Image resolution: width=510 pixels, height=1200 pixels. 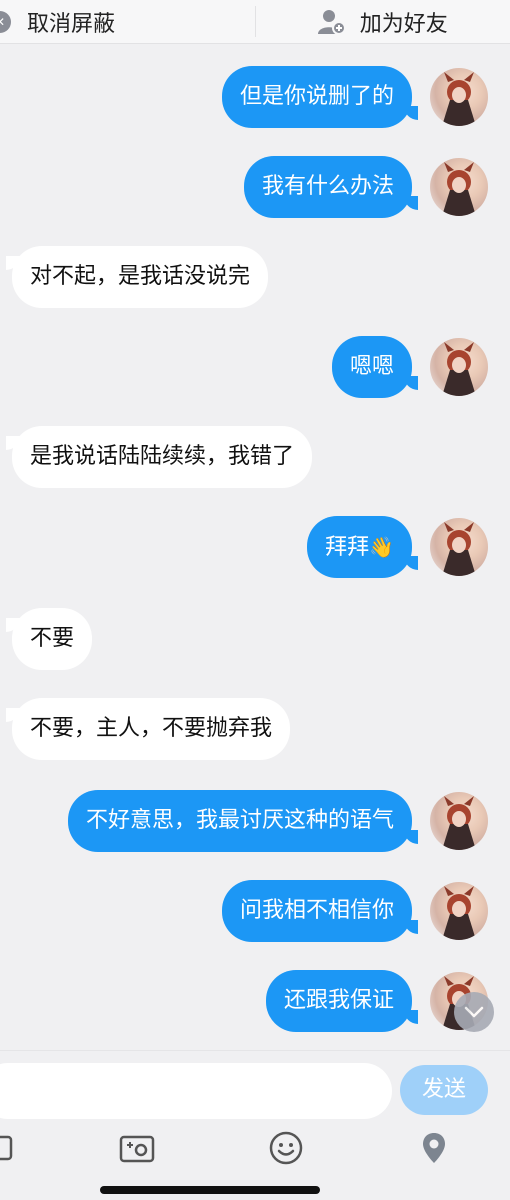 I want to click on message-row: 但是你说删了的, so click(x=255, y=97).